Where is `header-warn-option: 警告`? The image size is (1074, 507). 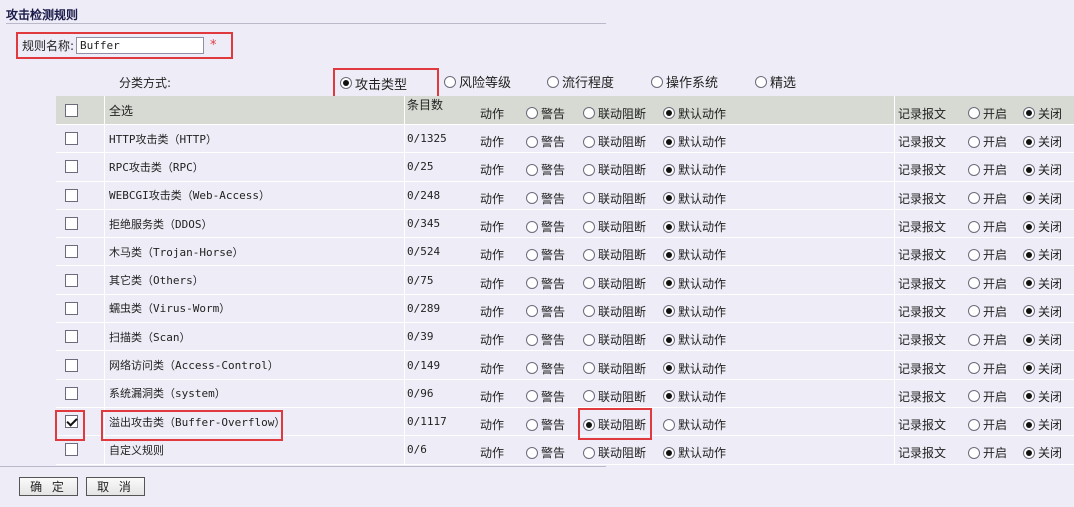 header-warn-option: 警告 is located at coordinates (545, 113).